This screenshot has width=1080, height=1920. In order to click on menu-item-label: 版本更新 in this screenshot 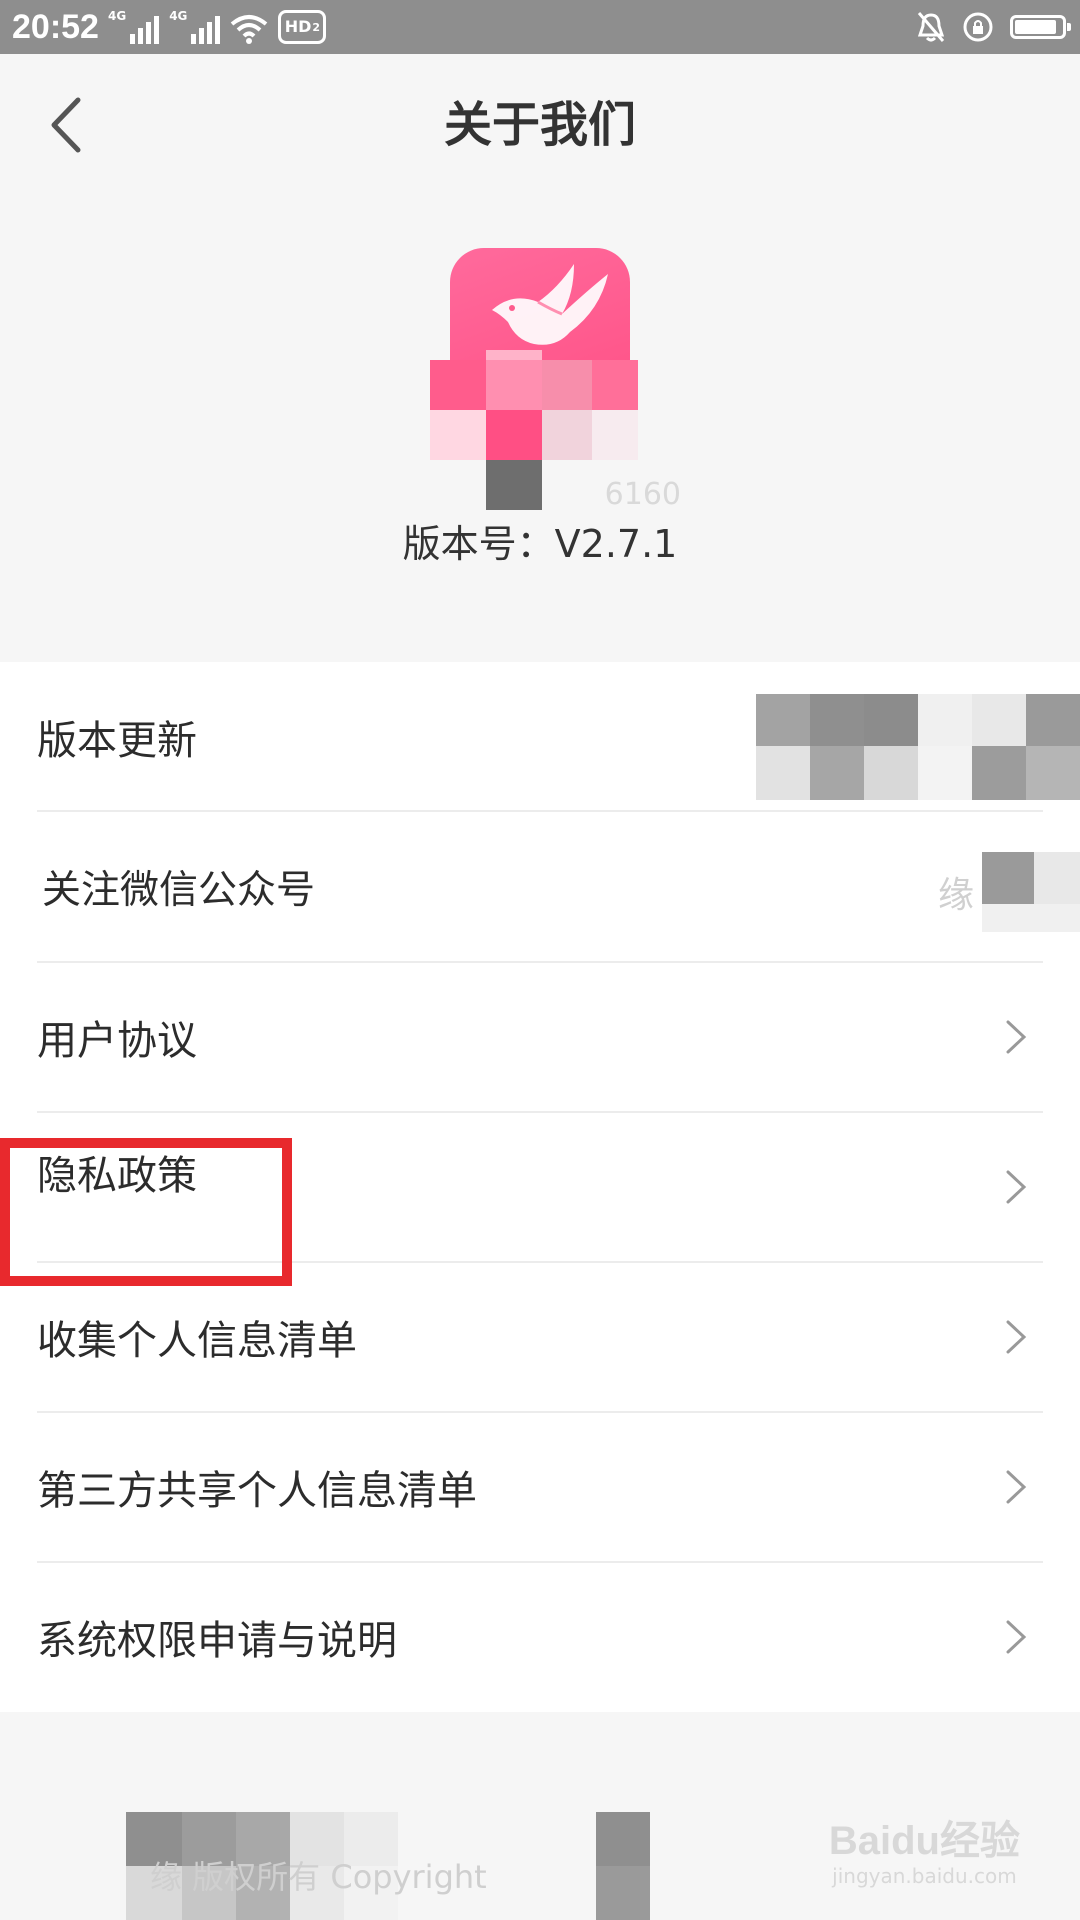, I will do `click(117, 741)`.